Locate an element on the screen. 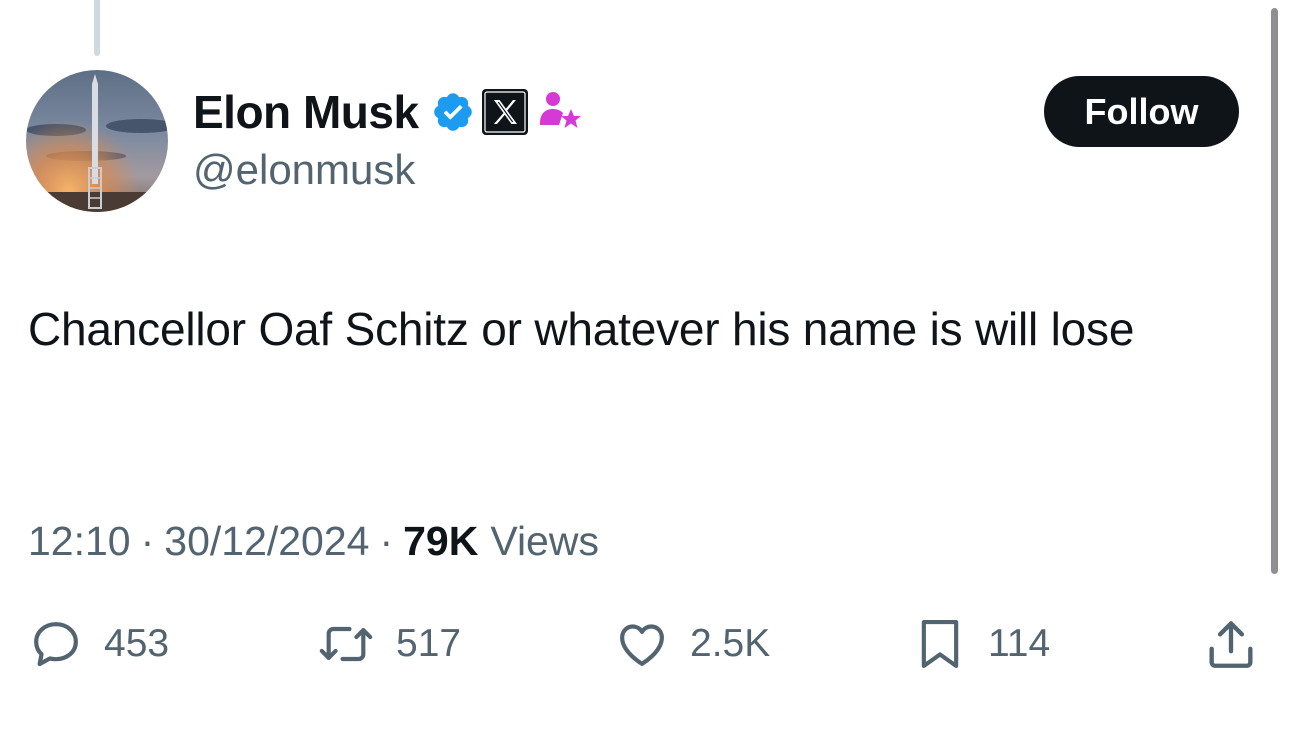 Image resolution: width=1290 pixels, height=748 pixels. tweet-meta: 12:10 · 30/12/2024 · 79K Views is located at coordinates (313, 541).